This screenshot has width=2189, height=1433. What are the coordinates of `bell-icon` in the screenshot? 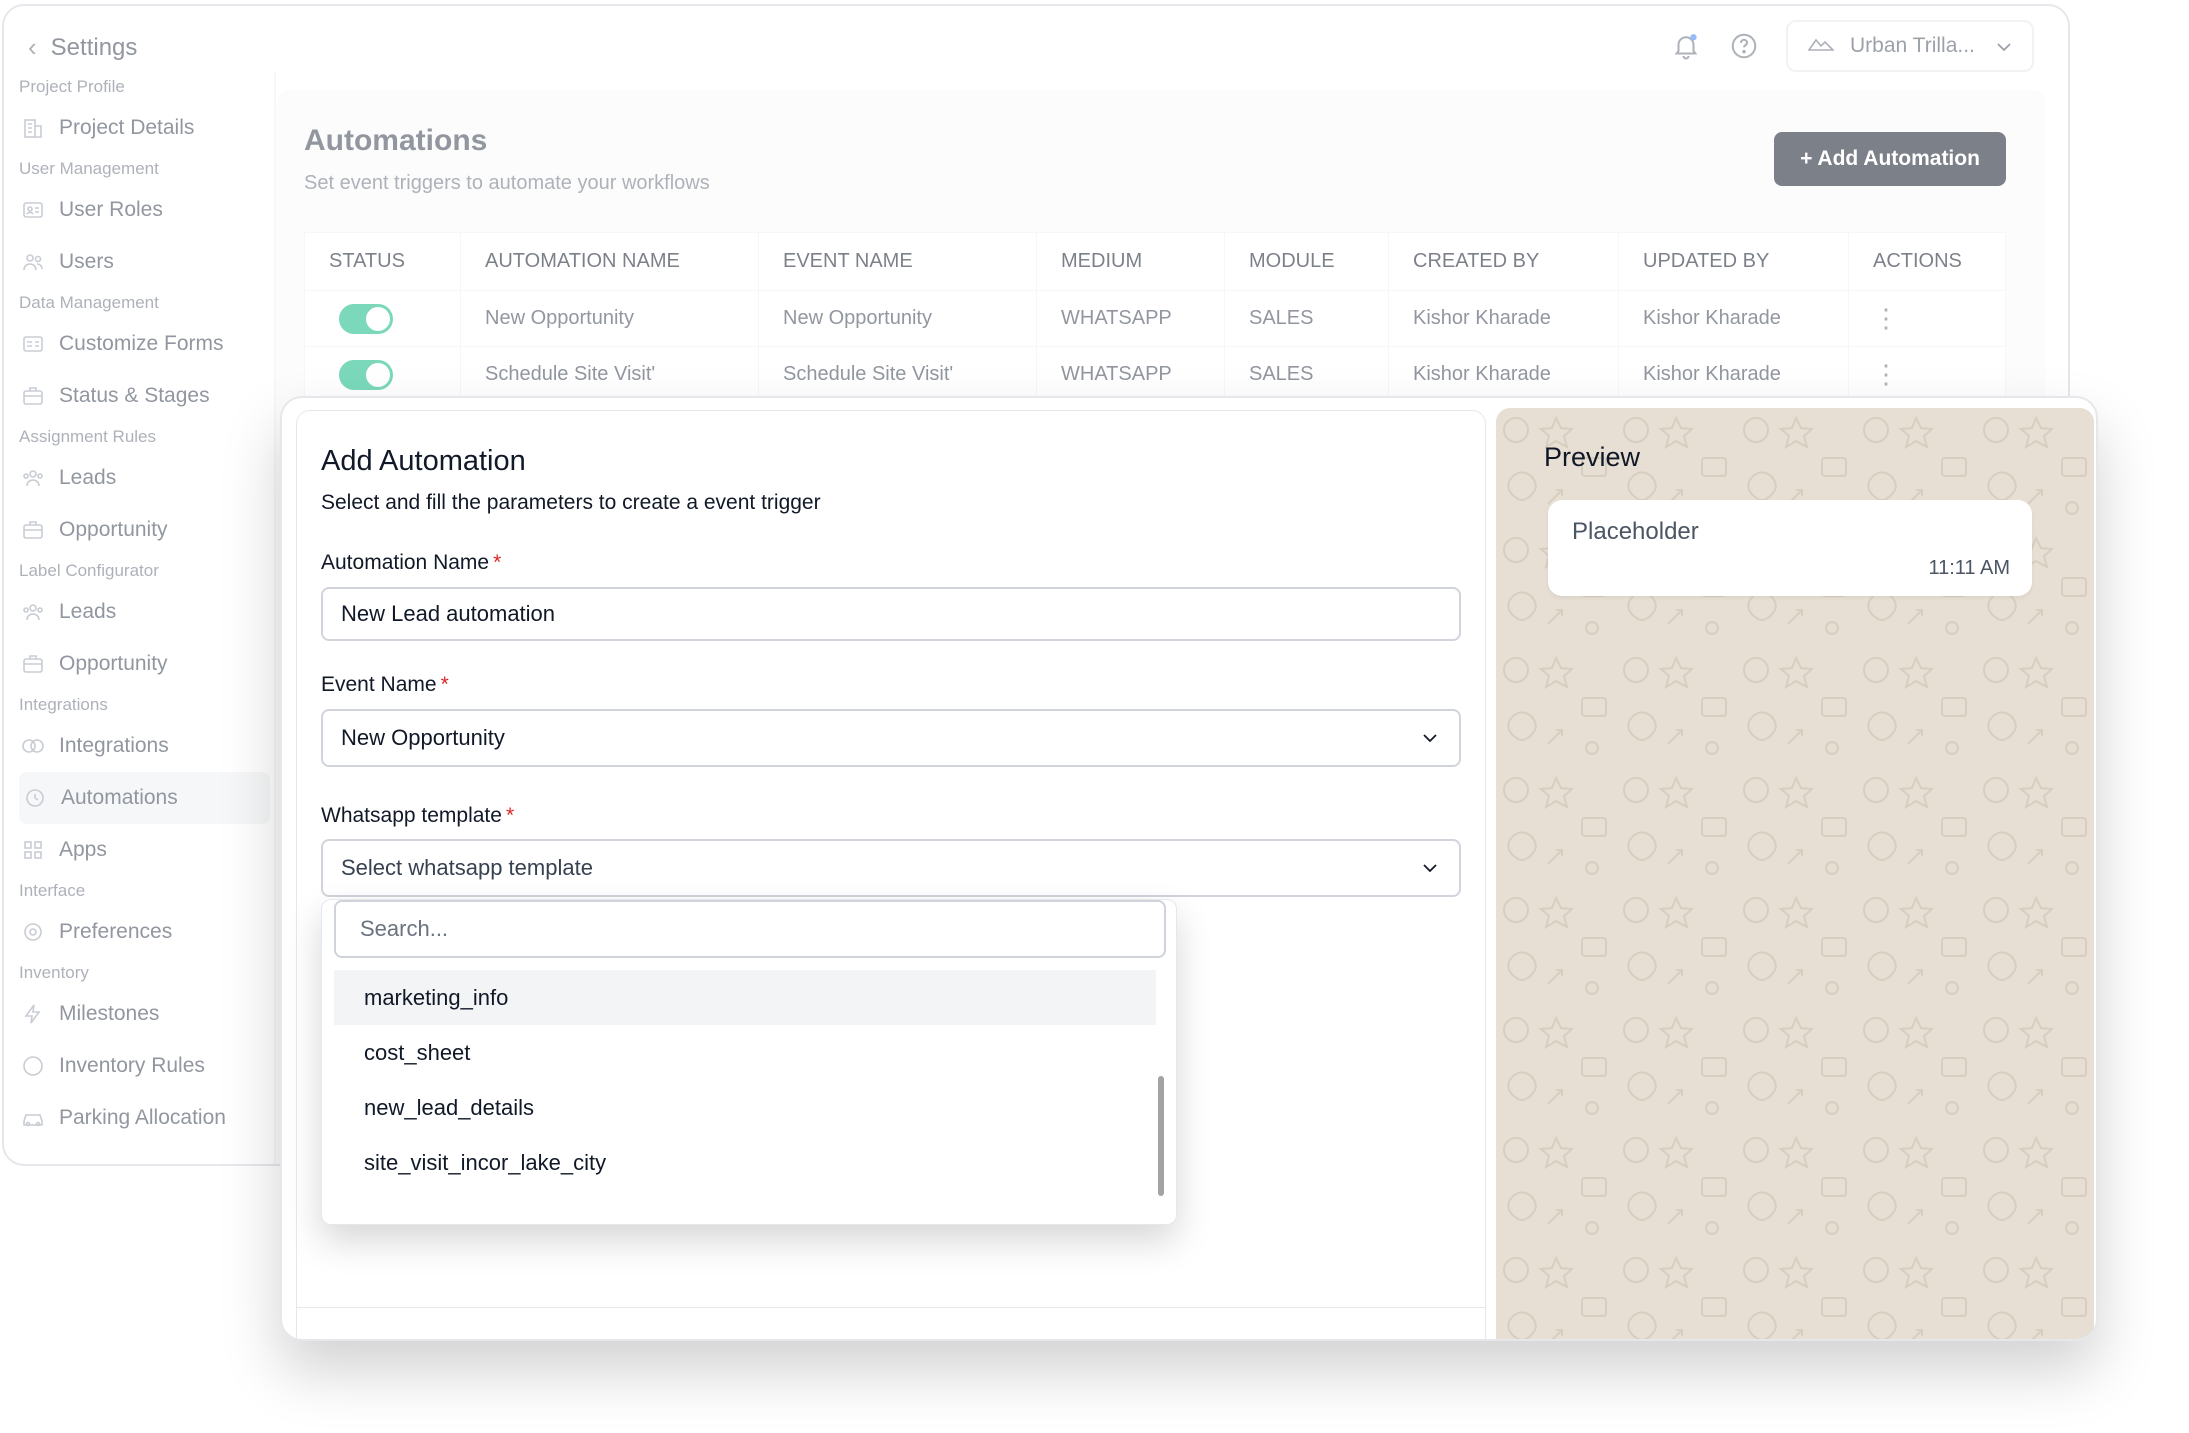 It's located at (1686, 46).